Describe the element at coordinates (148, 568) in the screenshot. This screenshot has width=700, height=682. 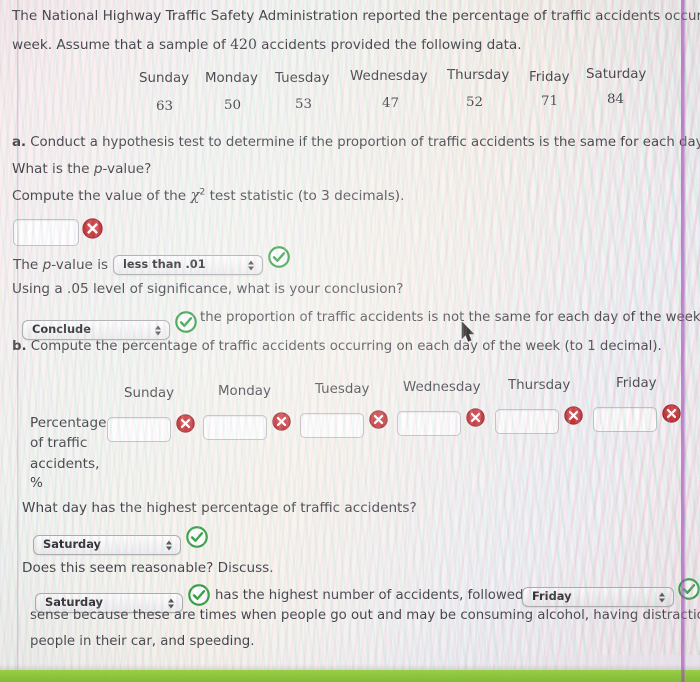
I see `reasonable-question: Does this seem reasonable? Discuss.` at that location.